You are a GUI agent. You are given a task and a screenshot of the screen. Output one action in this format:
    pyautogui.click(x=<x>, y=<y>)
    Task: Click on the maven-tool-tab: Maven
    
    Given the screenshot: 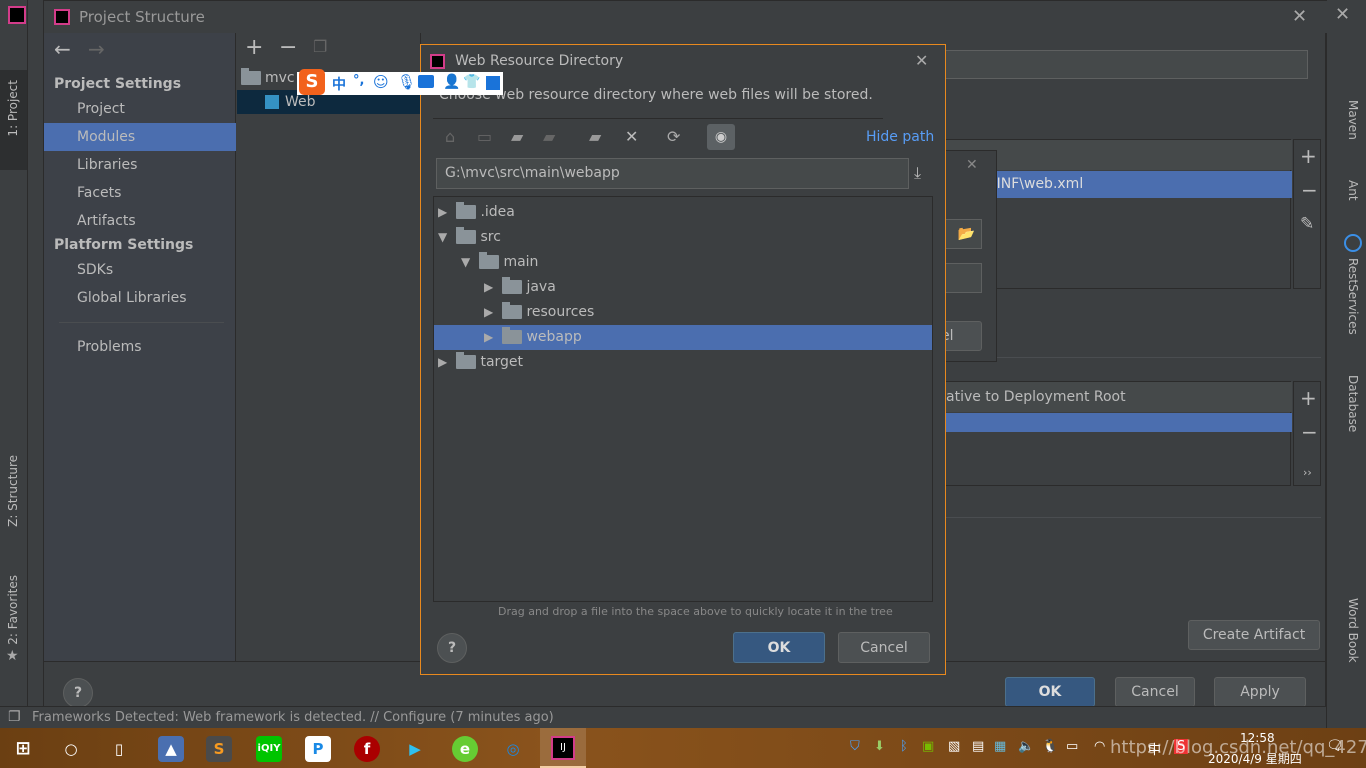 What is the action you would take?
    pyautogui.click(x=1353, y=120)
    